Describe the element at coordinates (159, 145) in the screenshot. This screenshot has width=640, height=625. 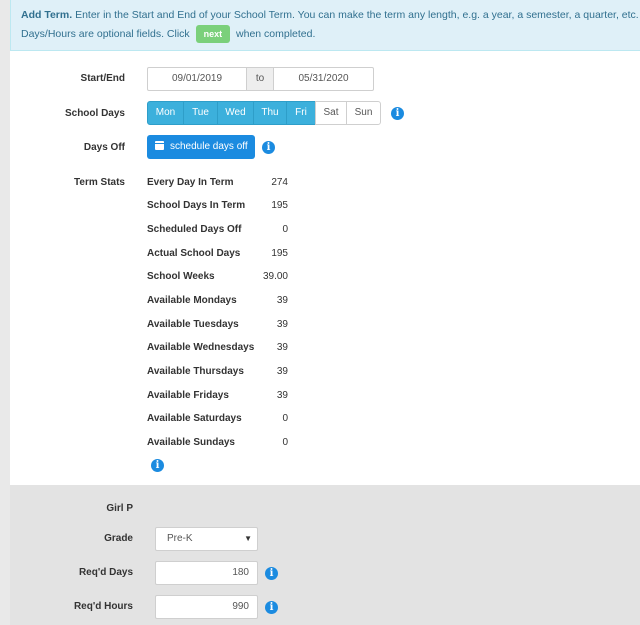
I see `calendar-icon` at that location.